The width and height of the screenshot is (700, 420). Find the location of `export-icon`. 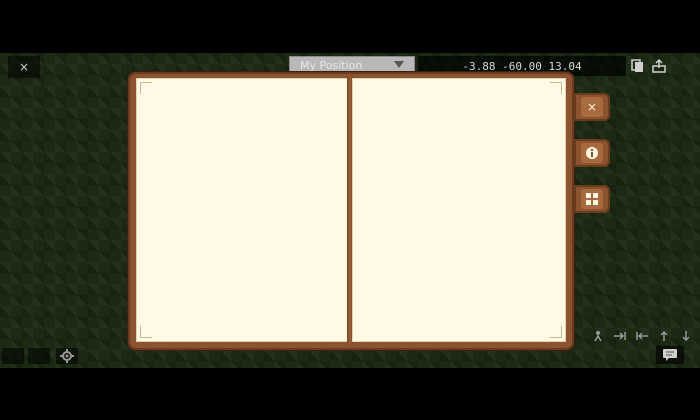

export-icon is located at coordinates (659, 66).